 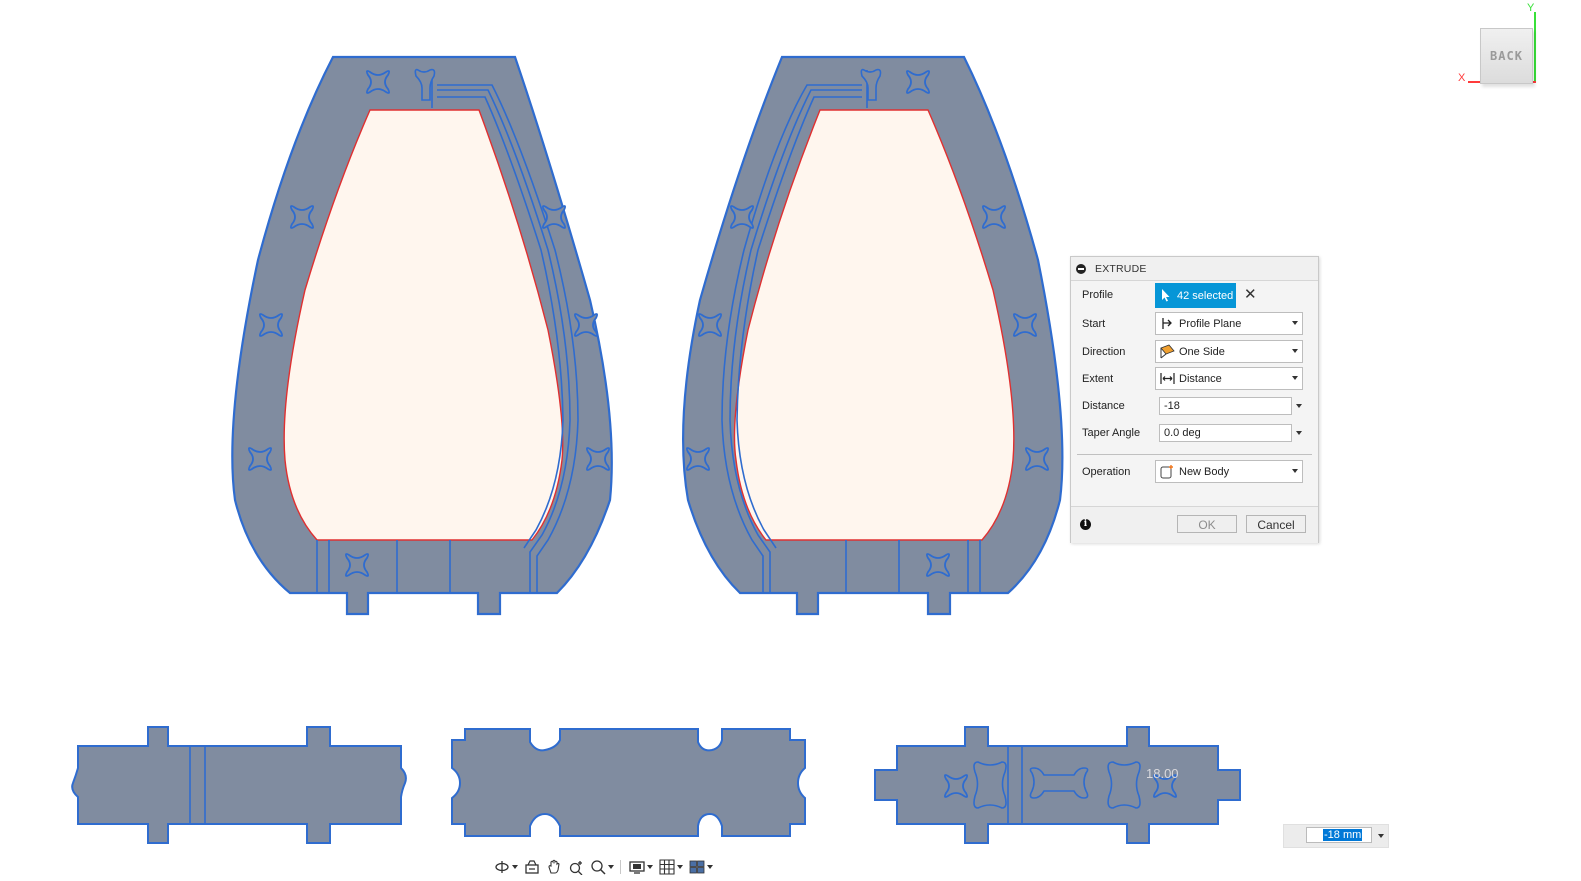 What do you see at coordinates (554, 867) in the screenshot?
I see `pan-icon` at bounding box center [554, 867].